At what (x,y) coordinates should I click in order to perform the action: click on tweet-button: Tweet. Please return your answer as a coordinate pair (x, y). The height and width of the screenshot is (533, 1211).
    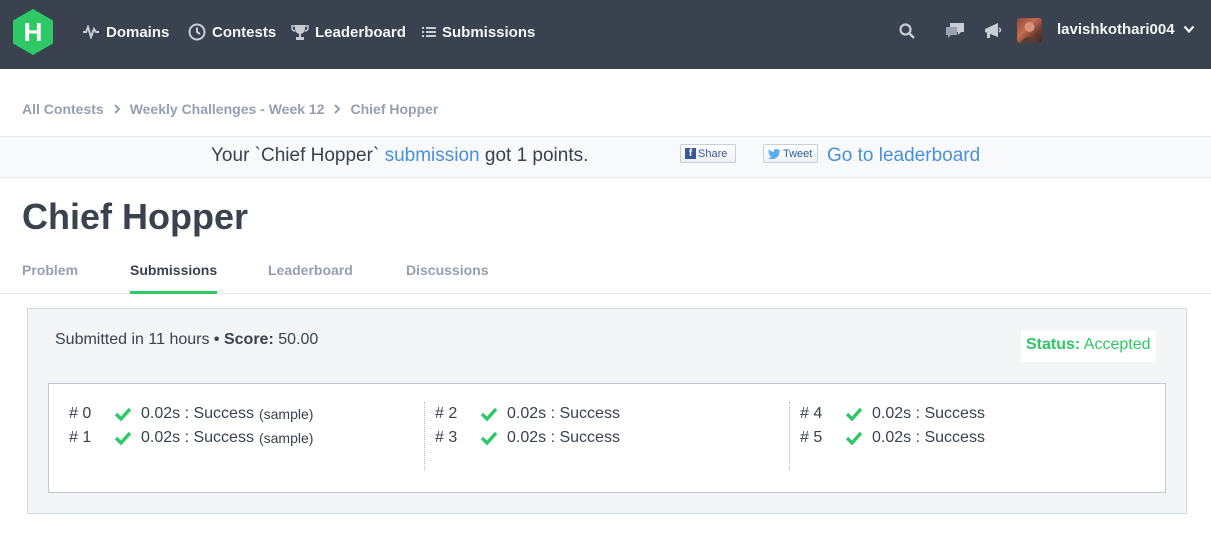
    Looking at the image, I should click on (790, 153).